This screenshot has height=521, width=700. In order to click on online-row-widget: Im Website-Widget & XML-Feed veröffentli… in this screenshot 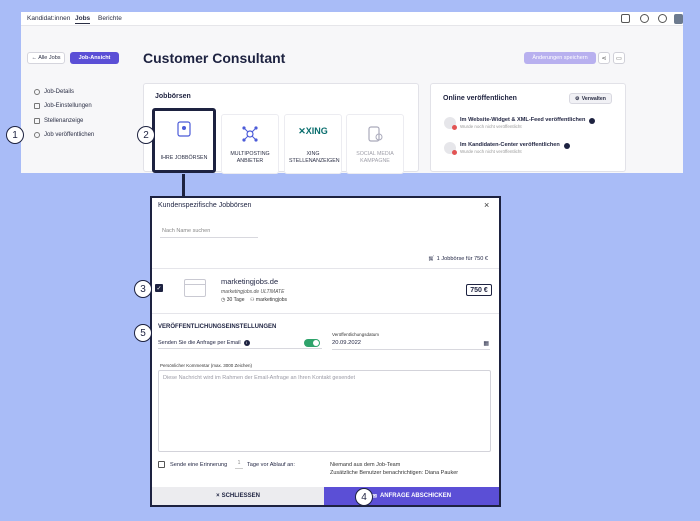, I will do `click(520, 123)`.